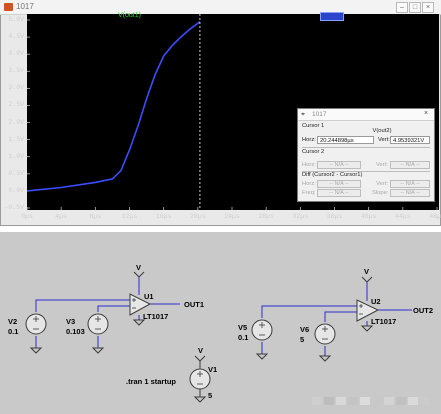 This screenshot has height=414, width=441. What do you see at coordinates (410, 184) in the screenshot?
I see `diff-vert-field: -- N/A --` at bounding box center [410, 184].